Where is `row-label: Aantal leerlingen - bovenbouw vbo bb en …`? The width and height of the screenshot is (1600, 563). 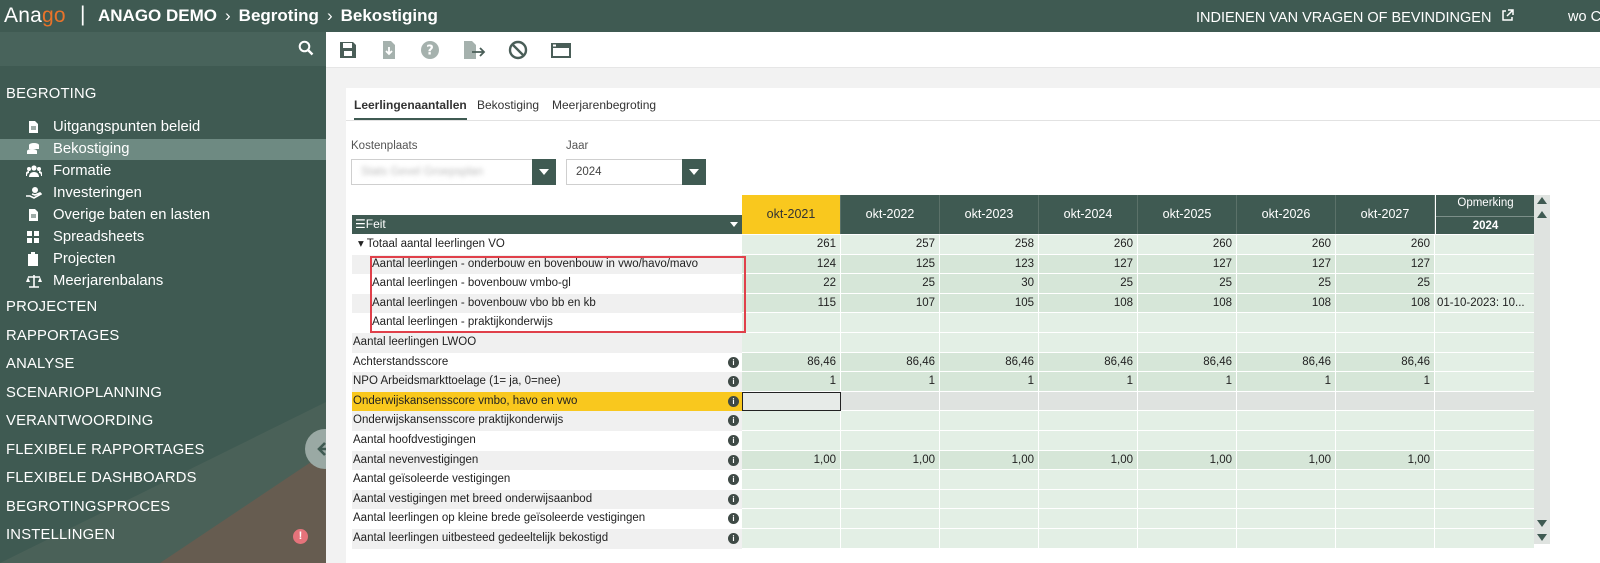
row-label: Aantal leerlingen - bovenbouw vbo bb en … is located at coordinates (547, 303).